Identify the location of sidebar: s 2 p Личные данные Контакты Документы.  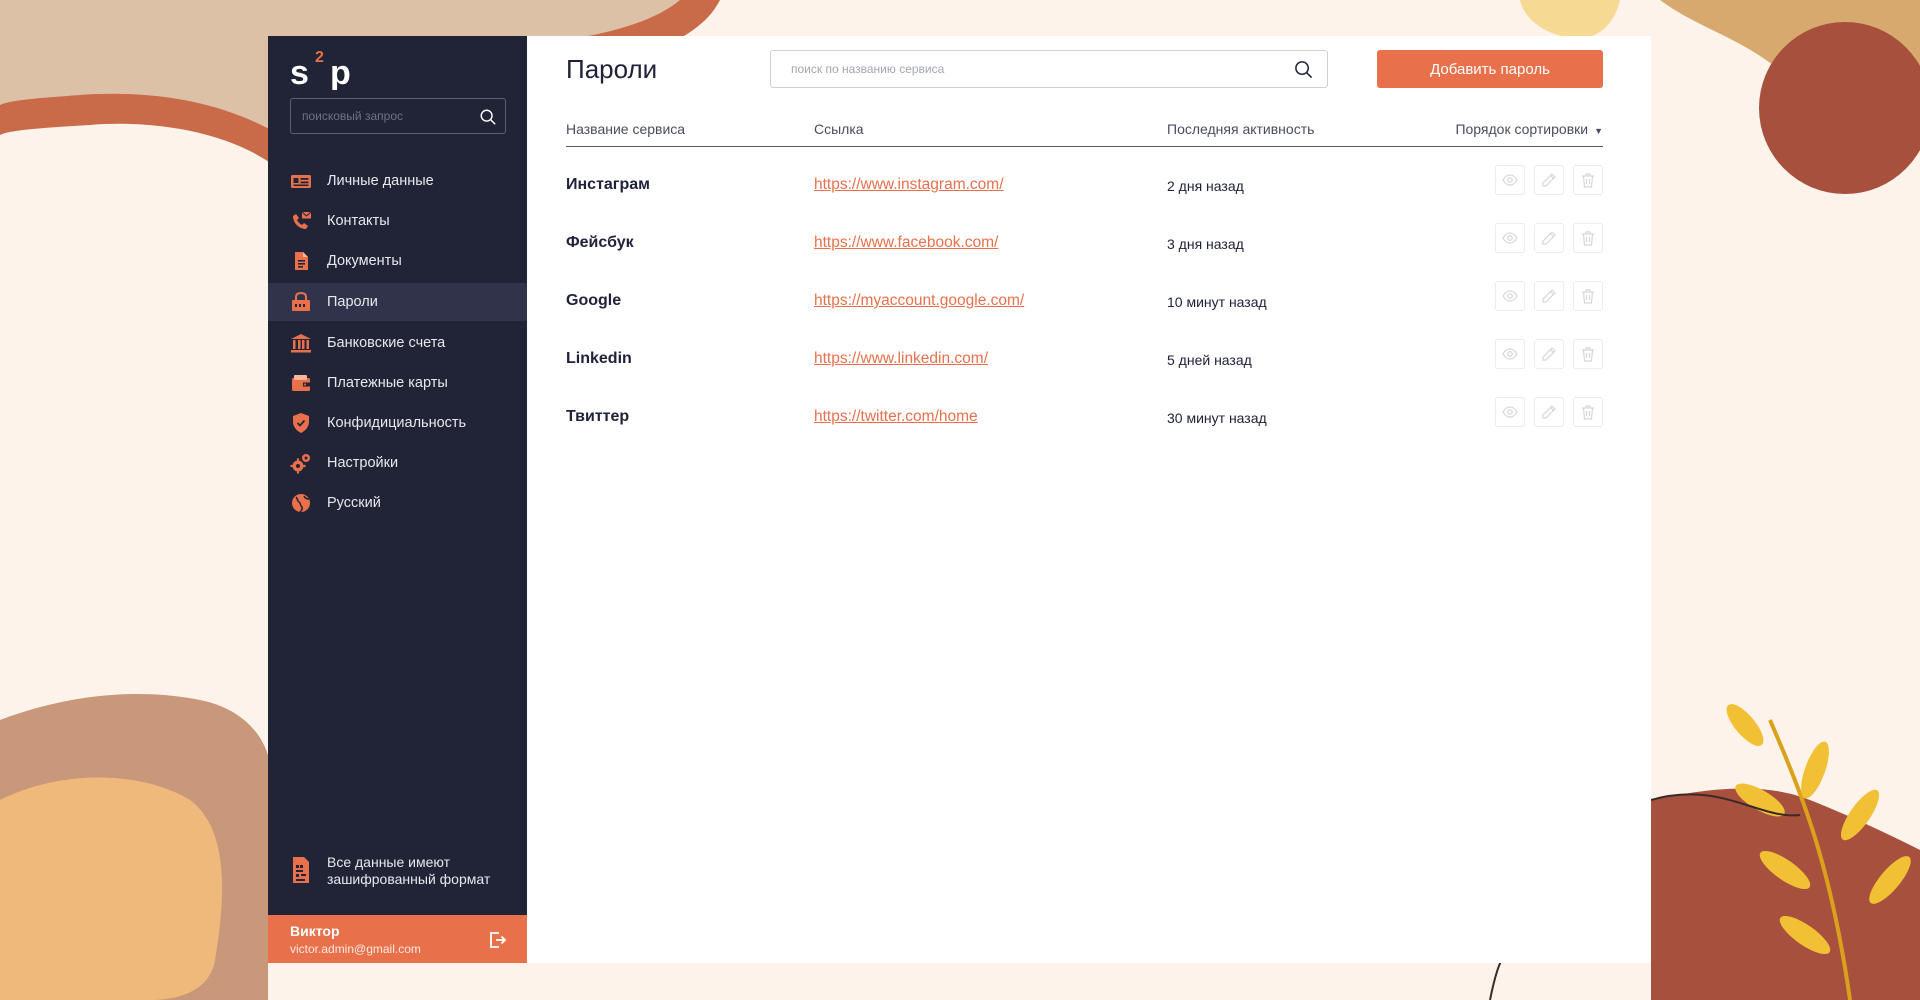
(397, 499).